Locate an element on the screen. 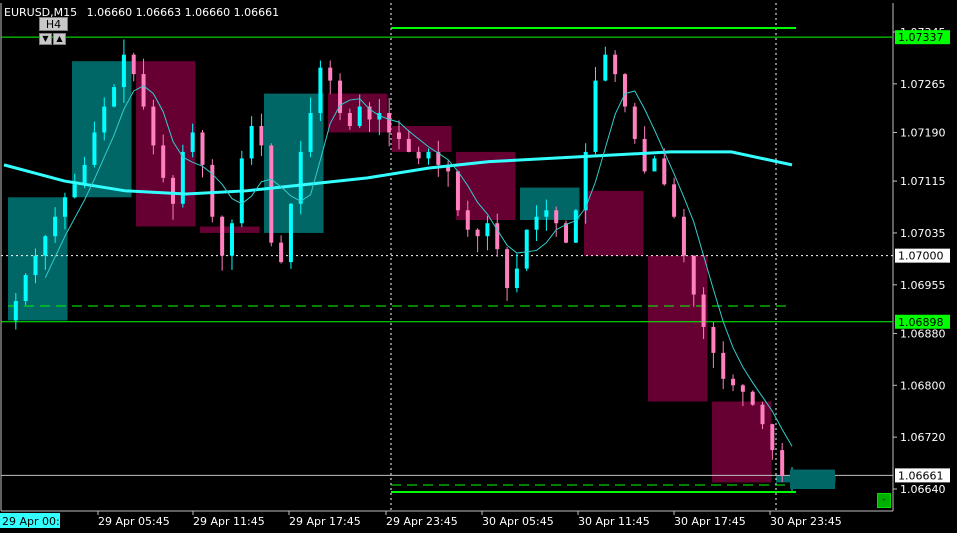  time-tick-label: 30 Apr 11:45 is located at coordinates (614, 521).